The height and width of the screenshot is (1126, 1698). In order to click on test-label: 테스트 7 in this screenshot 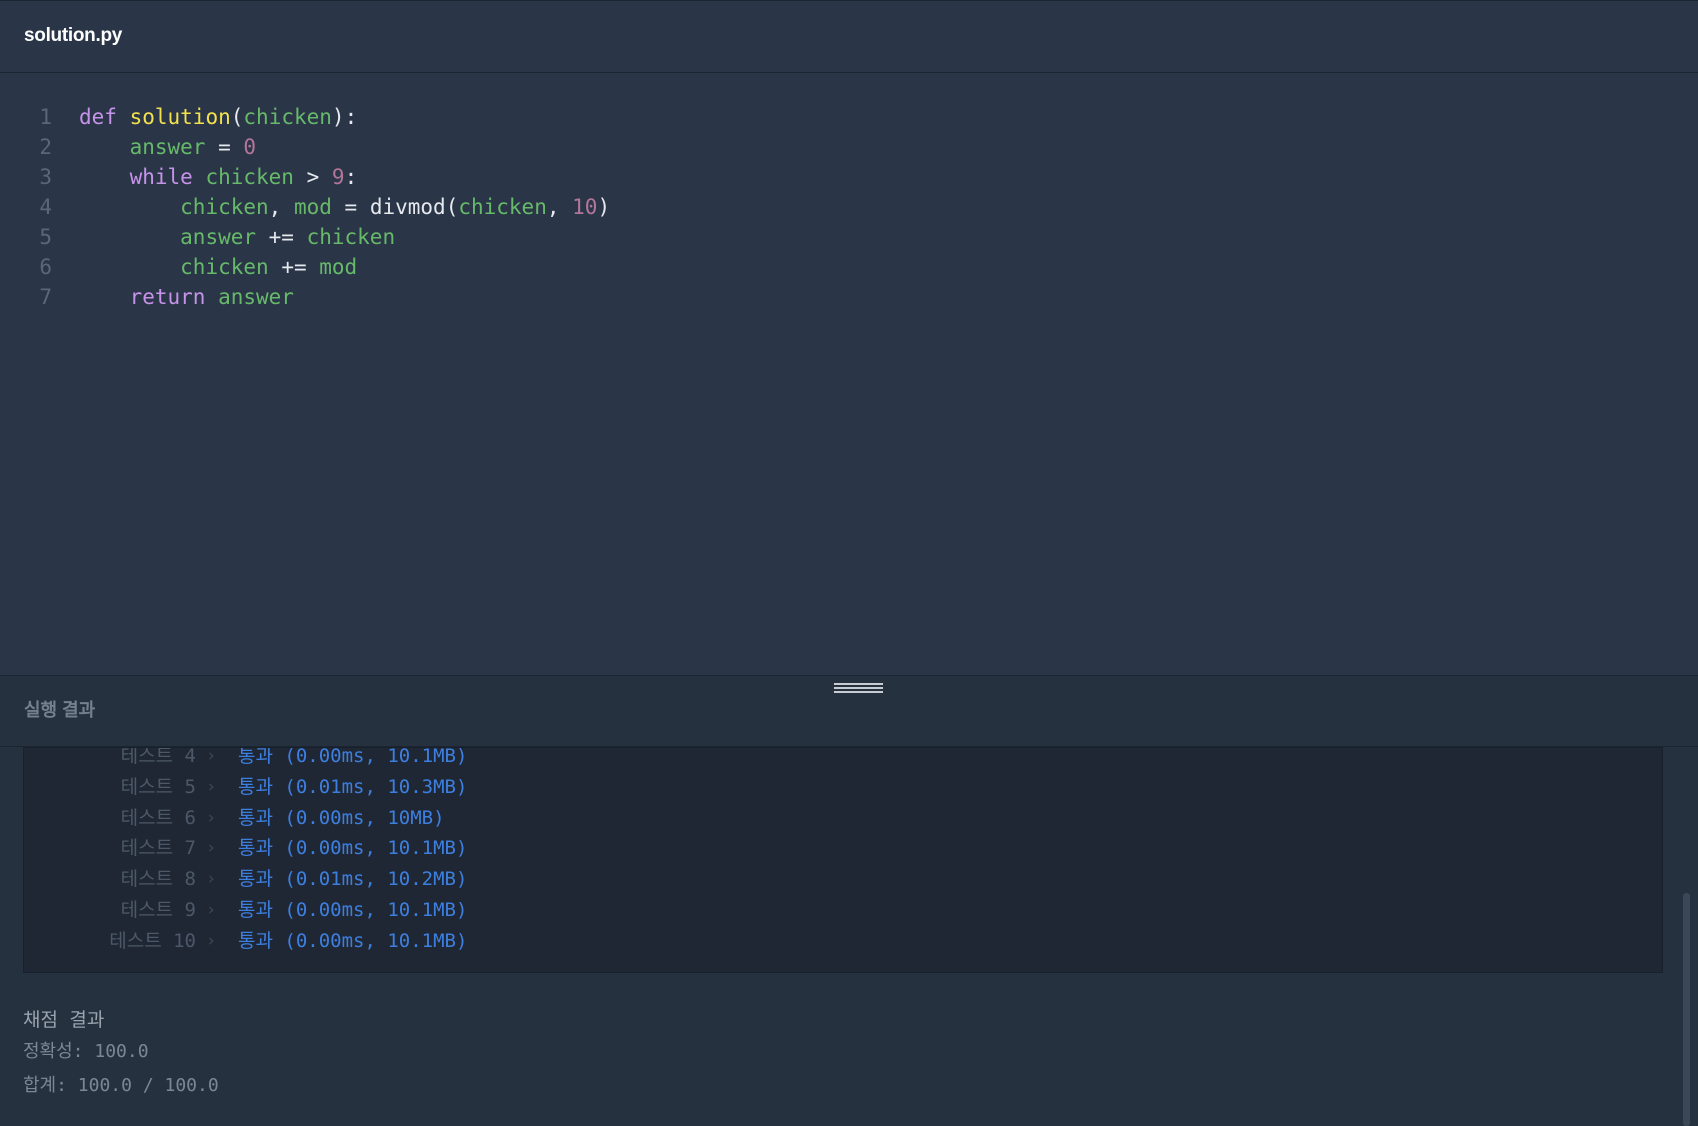, I will do `click(158, 848)`.